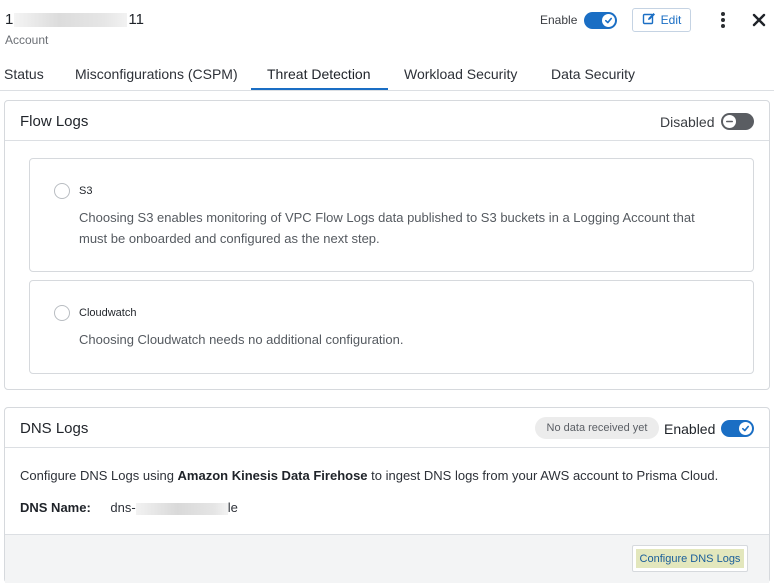  Describe the element at coordinates (319, 74) in the screenshot. I see `tab-threat-detection: Threat Detection` at that location.